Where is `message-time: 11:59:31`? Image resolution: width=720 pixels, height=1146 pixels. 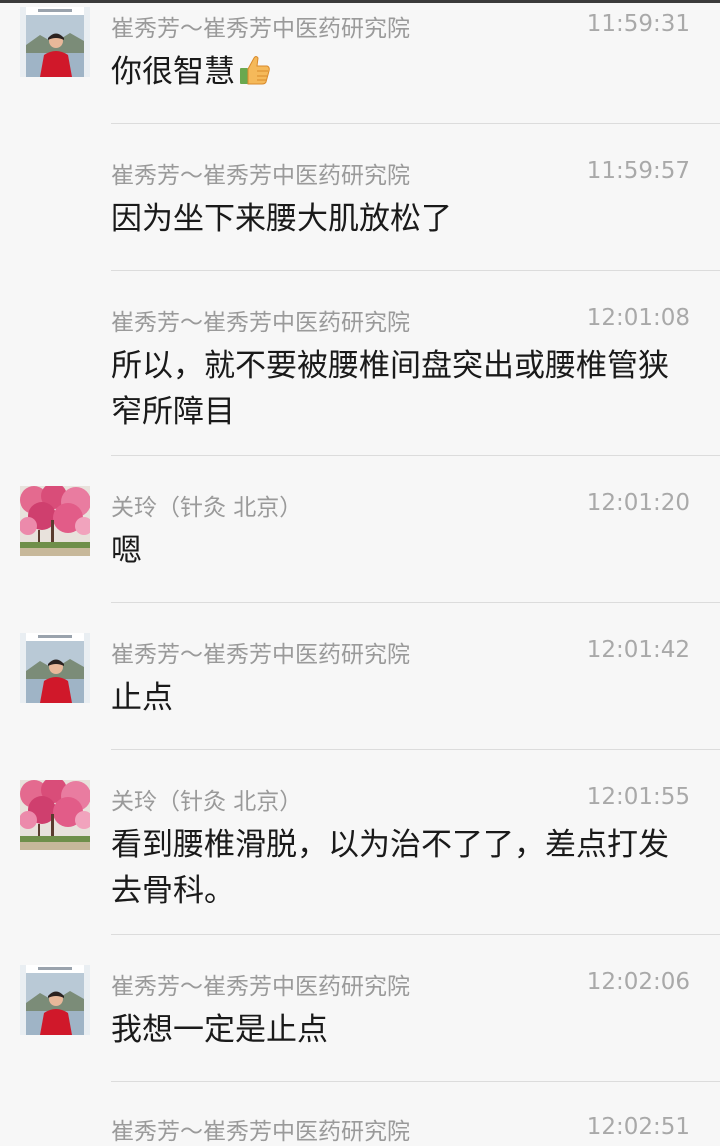
message-time: 11:59:31 is located at coordinates (638, 24).